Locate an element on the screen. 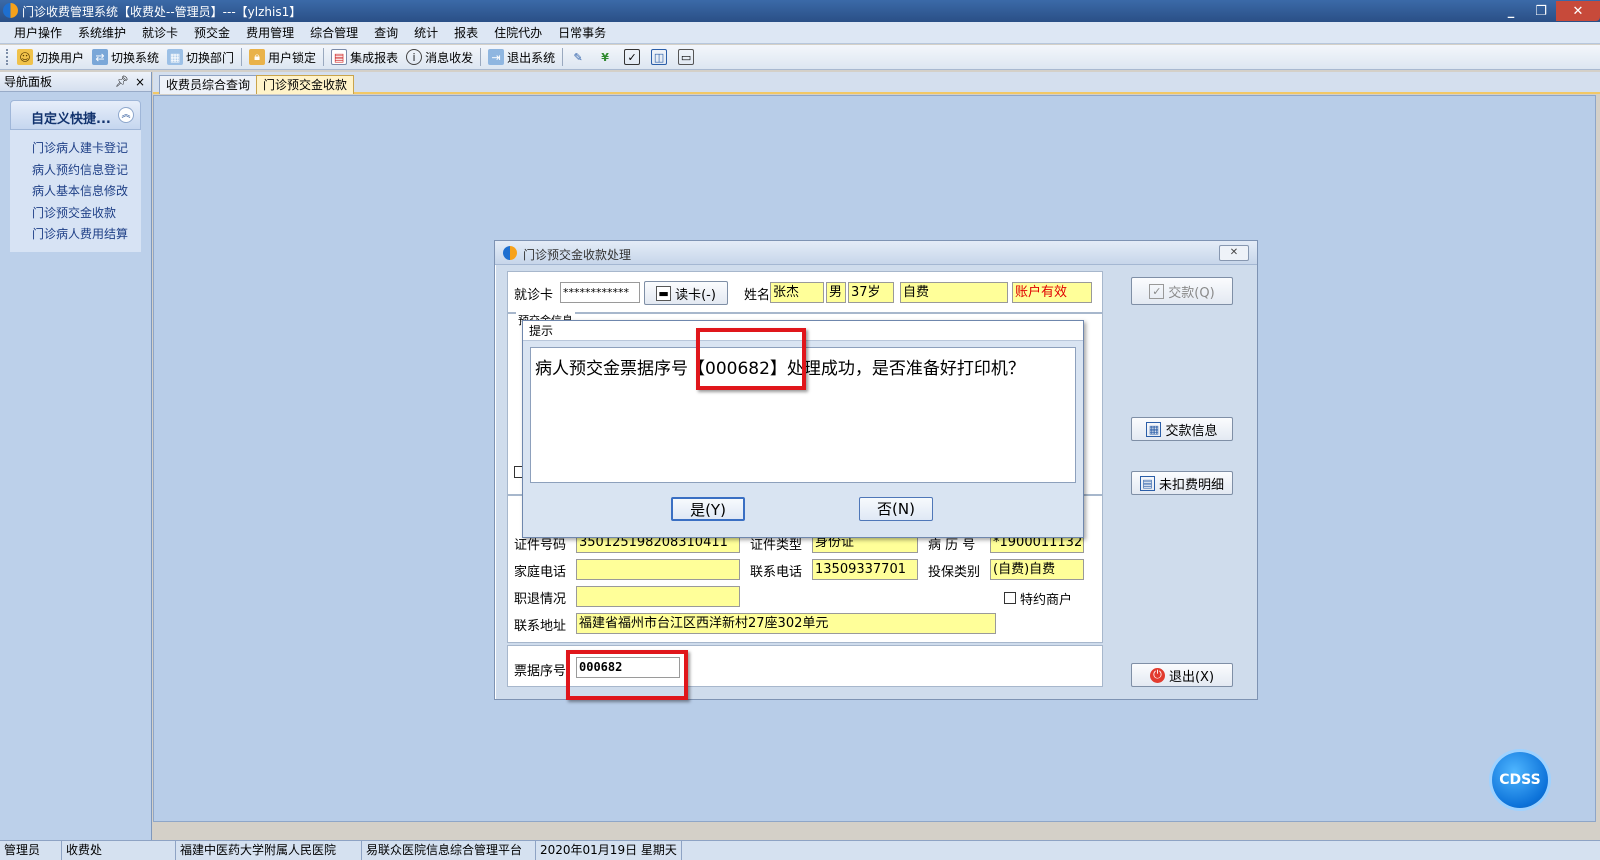 The width and height of the screenshot is (1600, 860). title-bar: 门诊收费管理系统【收费处--管理员】---【ylzhis1】 _ ❐ ✕ is located at coordinates (800, 11).